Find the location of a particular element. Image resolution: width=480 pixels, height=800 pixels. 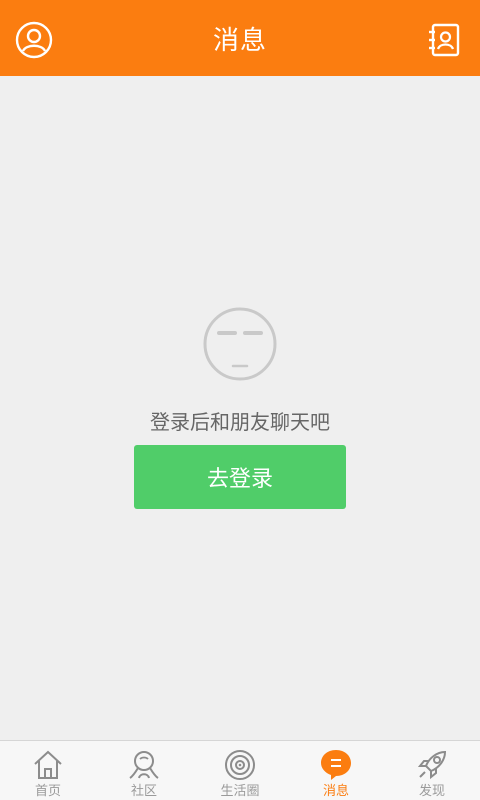

profile-button is located at coordinates (34, 40).